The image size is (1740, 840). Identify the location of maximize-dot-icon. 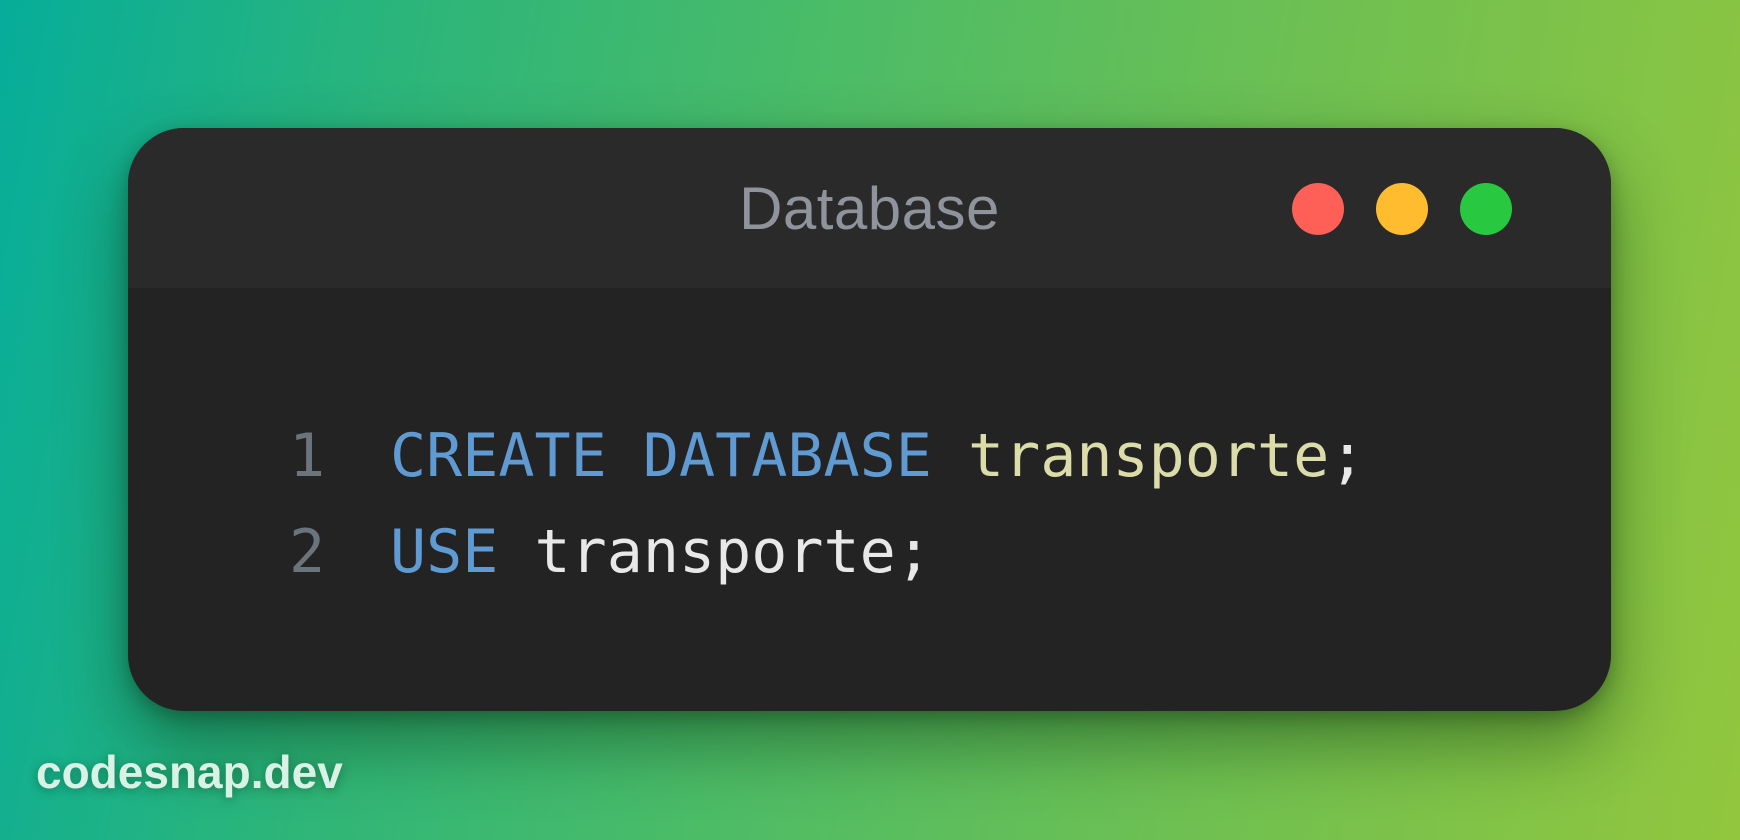
(1486, 209).